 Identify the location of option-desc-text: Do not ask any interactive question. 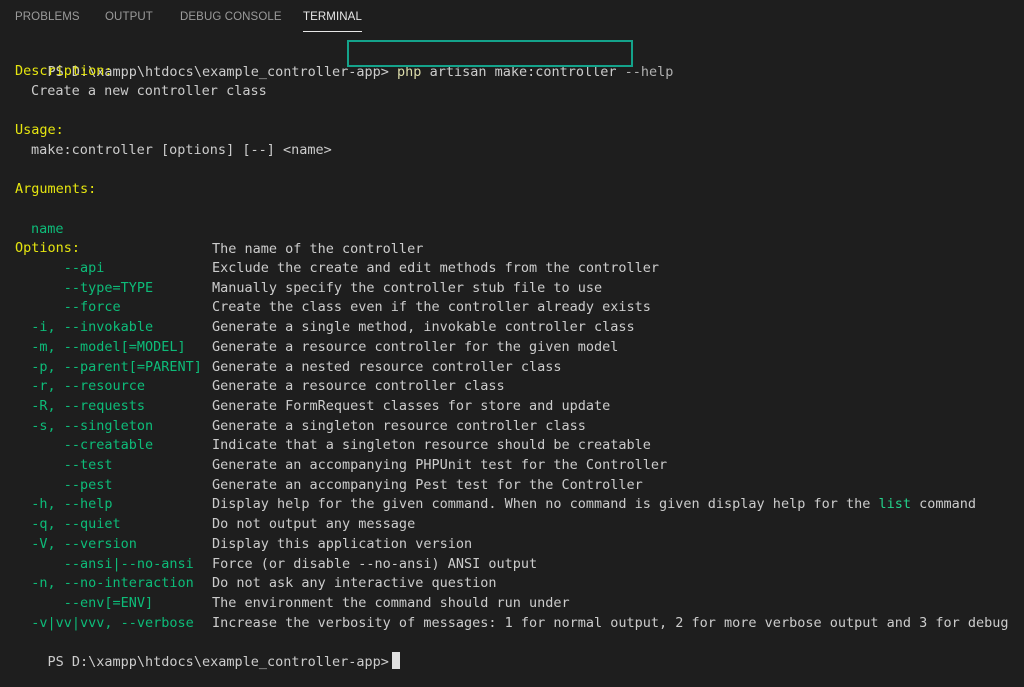
(354, 583).